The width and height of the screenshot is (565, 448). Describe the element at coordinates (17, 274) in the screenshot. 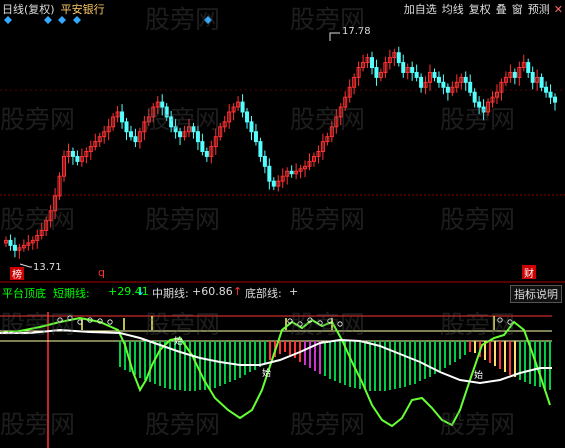

I see `marker-left: 榜` at that location.